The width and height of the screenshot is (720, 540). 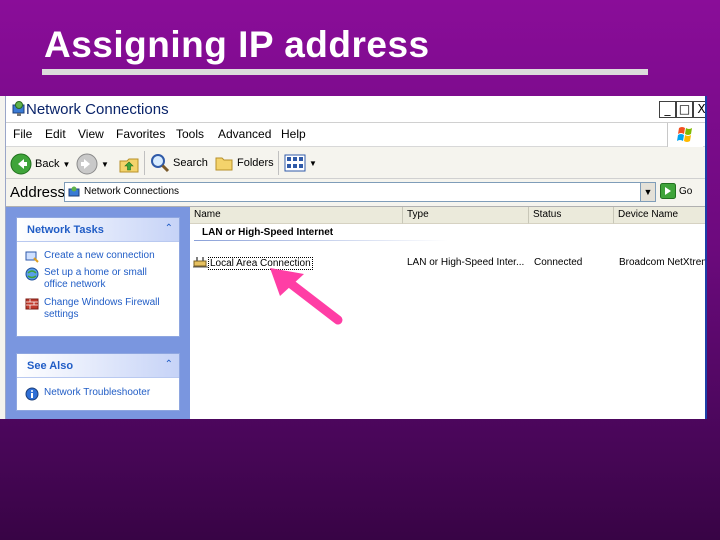 I want to click on views-button: ▼, so click(x=300, y=163).